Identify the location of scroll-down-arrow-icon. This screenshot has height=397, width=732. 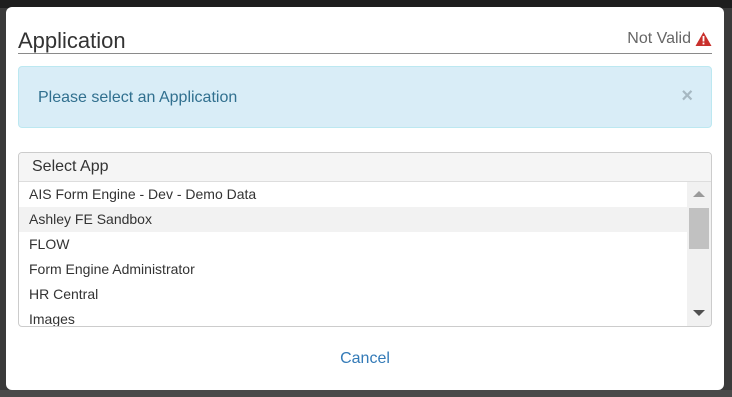
(699, 313).